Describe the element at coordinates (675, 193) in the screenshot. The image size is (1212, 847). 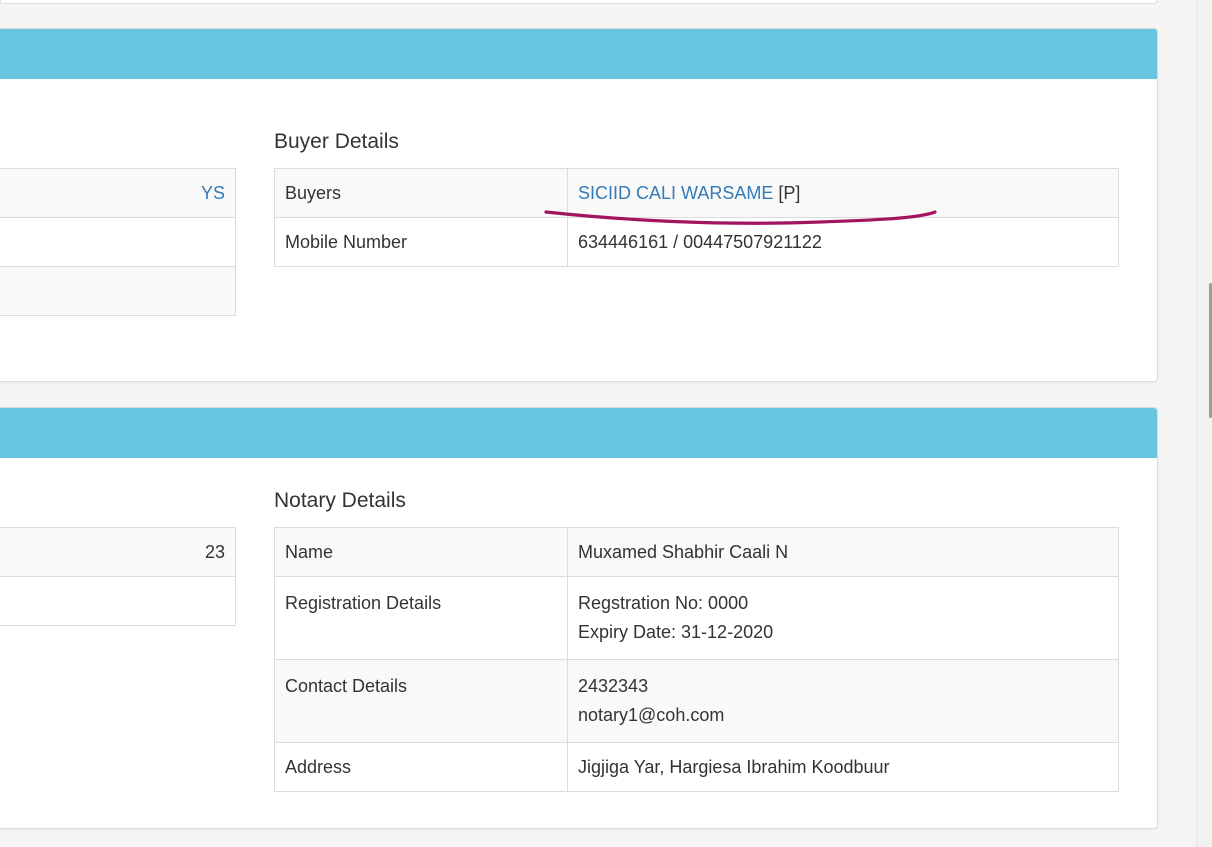
I see `buyer-name-link: SICIID CALI WARSAME` at that location.